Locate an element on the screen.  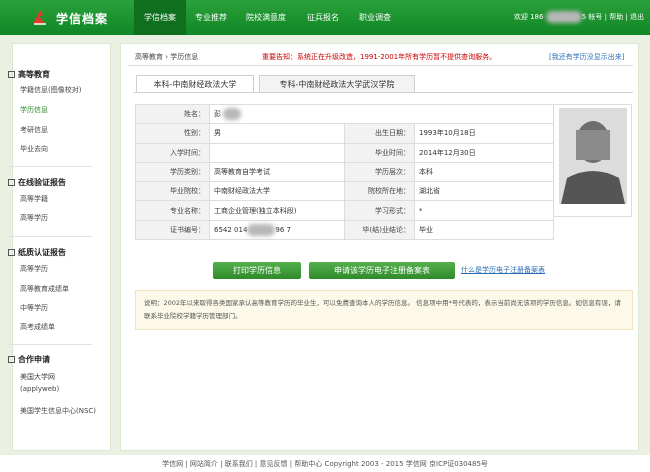
birth-label: 出生日期： is located at coordinates (379, 133).